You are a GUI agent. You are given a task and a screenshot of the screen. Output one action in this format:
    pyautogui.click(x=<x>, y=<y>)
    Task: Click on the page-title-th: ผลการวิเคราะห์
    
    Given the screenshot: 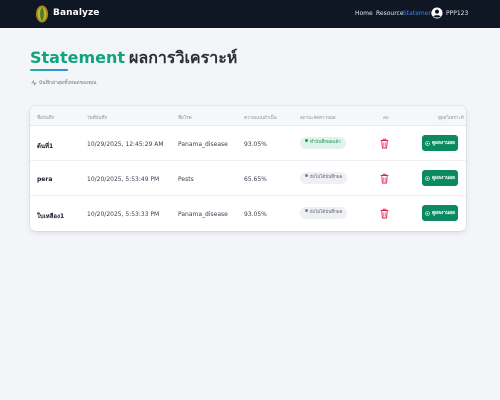 What is the action you would take?
    pyautogui.click(x=183, y=57)
    